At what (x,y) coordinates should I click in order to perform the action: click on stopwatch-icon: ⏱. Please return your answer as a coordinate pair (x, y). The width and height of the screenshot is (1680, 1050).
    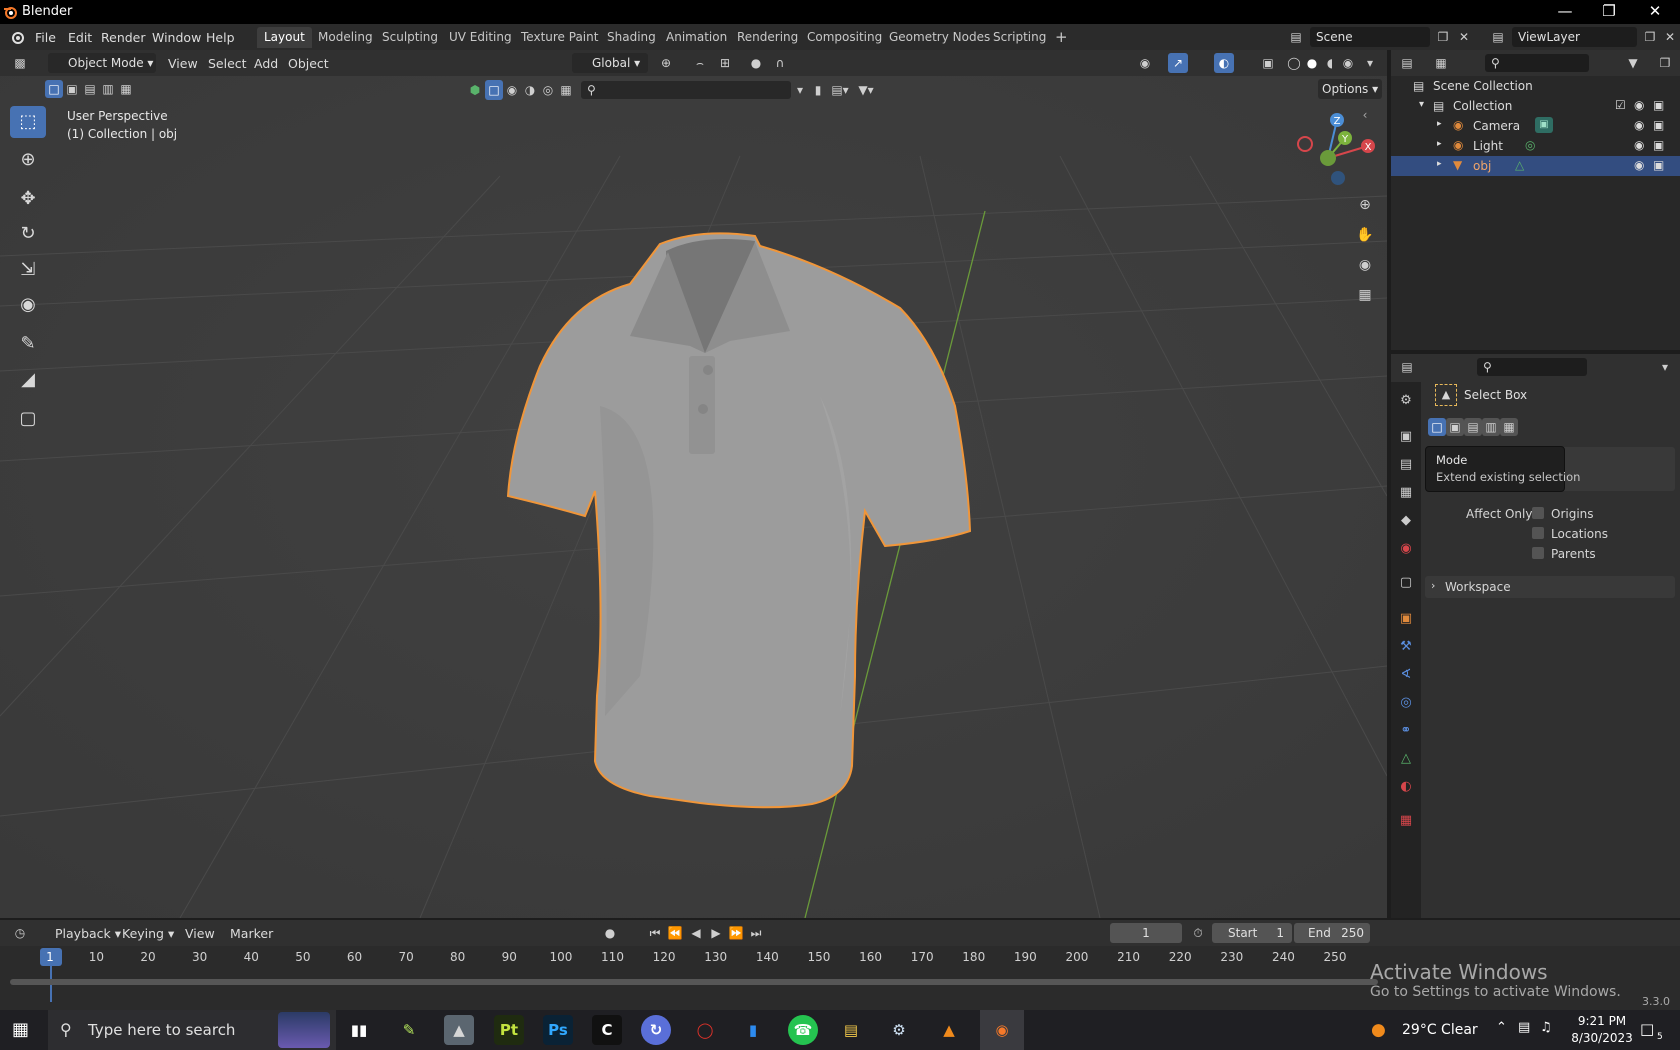
    Looking at the image, I should click on (1198, 933).